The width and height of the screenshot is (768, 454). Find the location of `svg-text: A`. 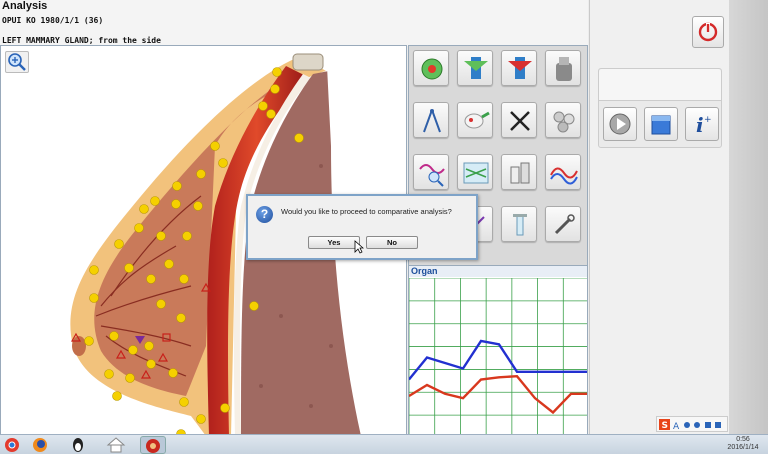

svg-text: A is located at coordinates (676, 427).